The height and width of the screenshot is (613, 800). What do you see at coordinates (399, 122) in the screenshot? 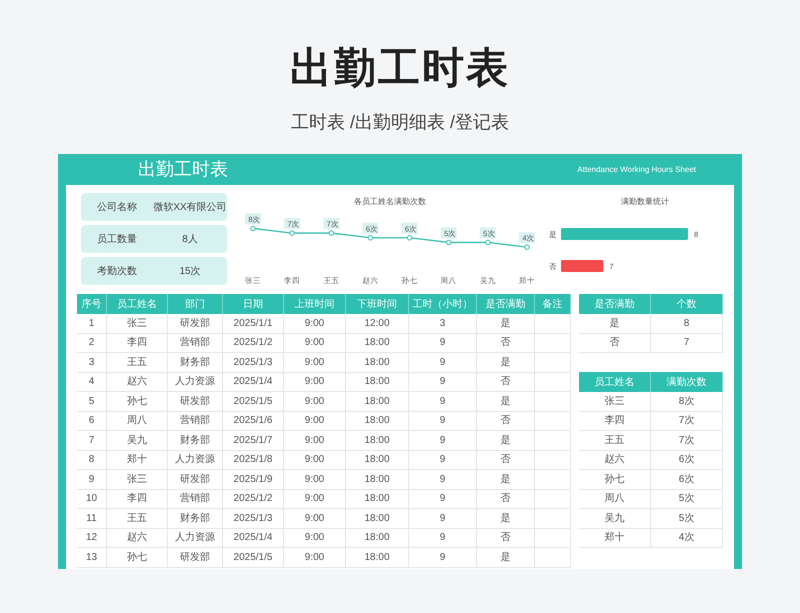
I see `page-subtitle: 工时表 /出勤明细表 /登记表` at bounding box center [399, 122].